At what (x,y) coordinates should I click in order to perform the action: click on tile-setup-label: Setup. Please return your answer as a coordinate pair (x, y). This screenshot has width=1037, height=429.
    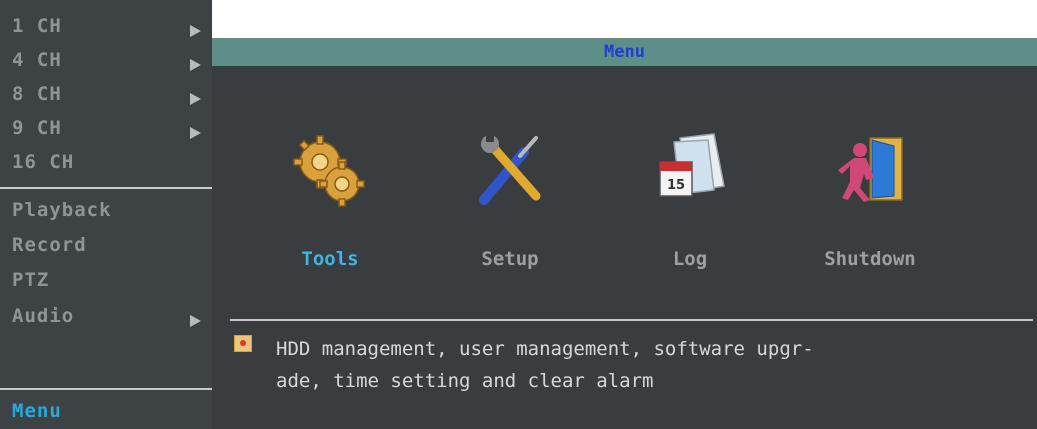
    Looking at the image, I should click on (510, 259).